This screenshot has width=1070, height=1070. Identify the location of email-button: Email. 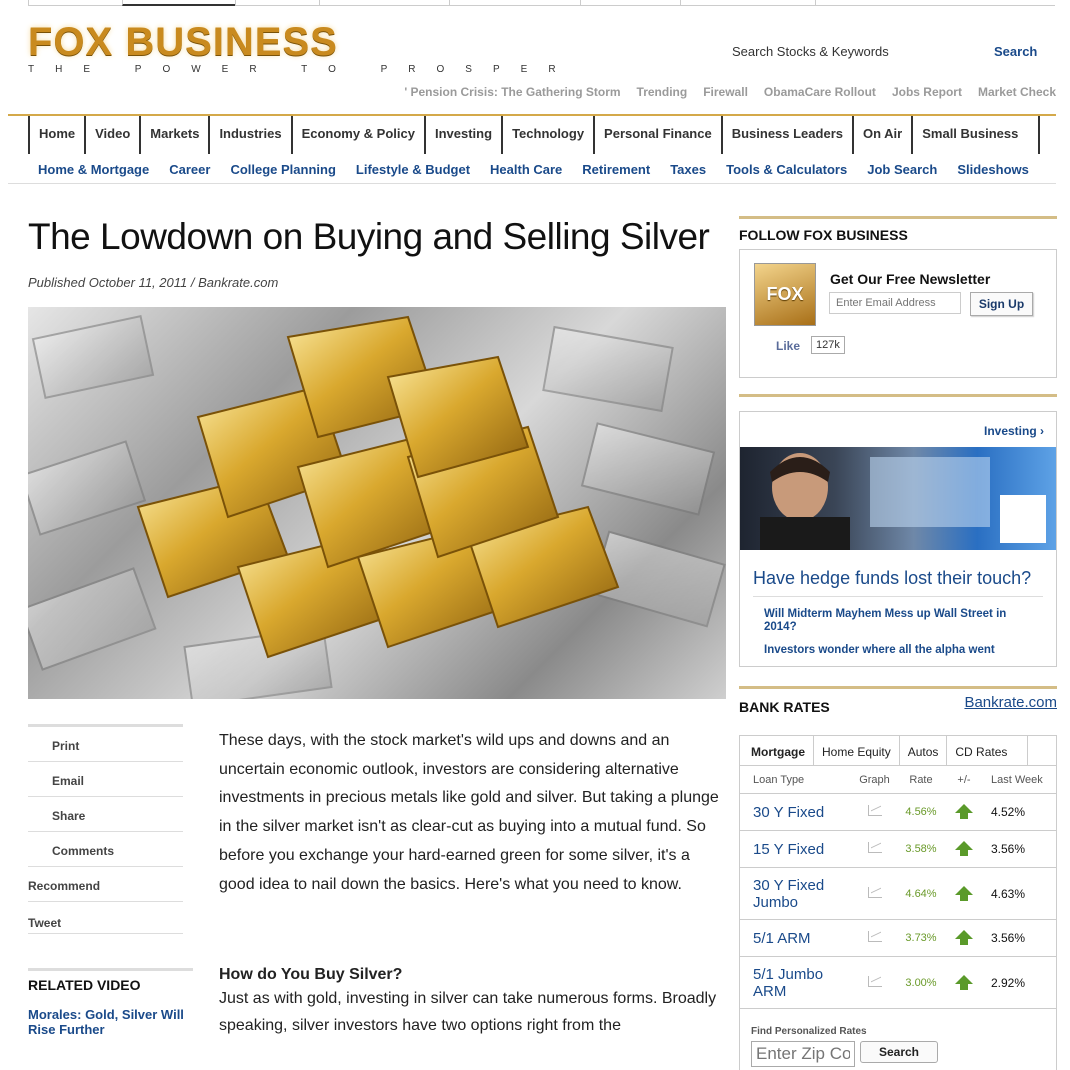
(105, 779).